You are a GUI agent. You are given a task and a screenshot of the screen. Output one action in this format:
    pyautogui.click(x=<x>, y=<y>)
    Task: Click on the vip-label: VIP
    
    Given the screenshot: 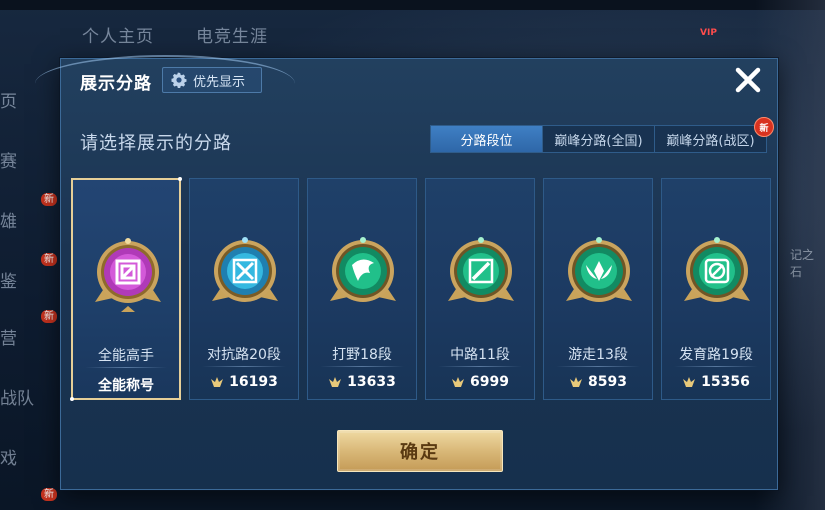 What is the action you would take?
    pyautogui.click(x=708, y=33)
    